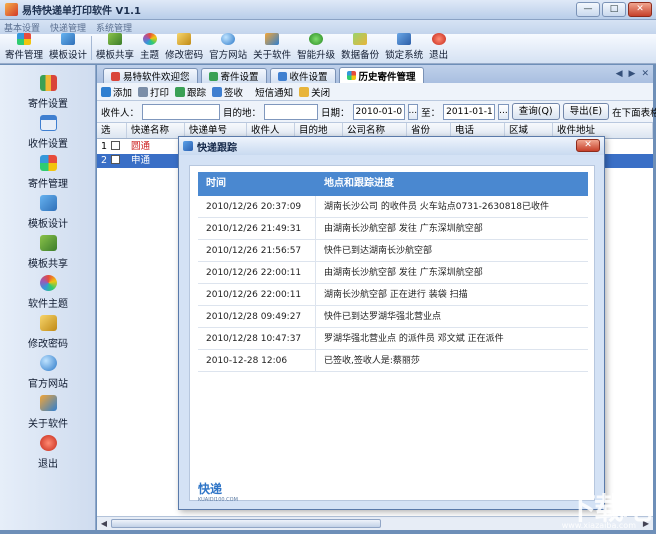  I want to click on time-column-header: 时间, so click(216, 183).